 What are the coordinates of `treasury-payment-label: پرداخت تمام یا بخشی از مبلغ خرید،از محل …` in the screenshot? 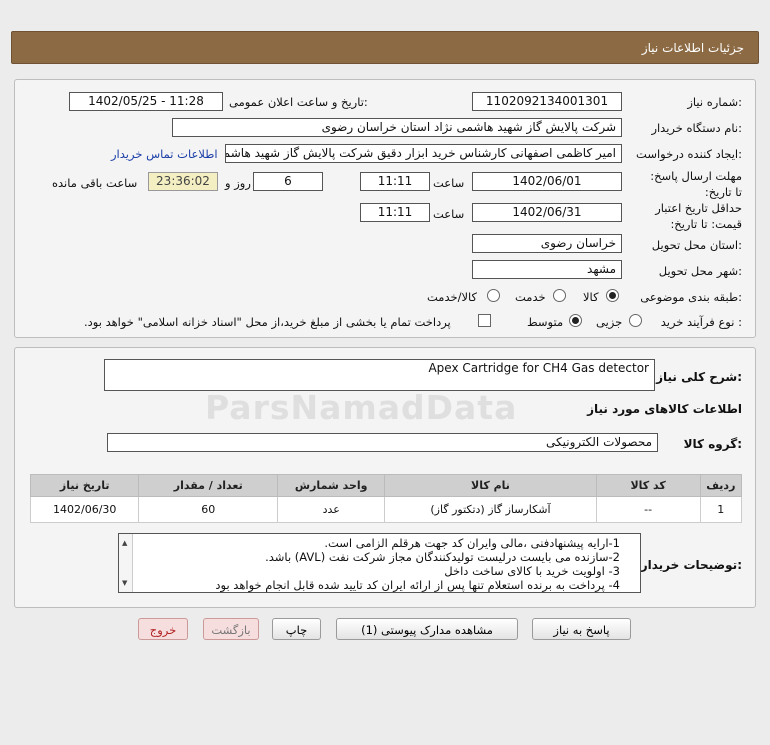 It's located at (267, 322).